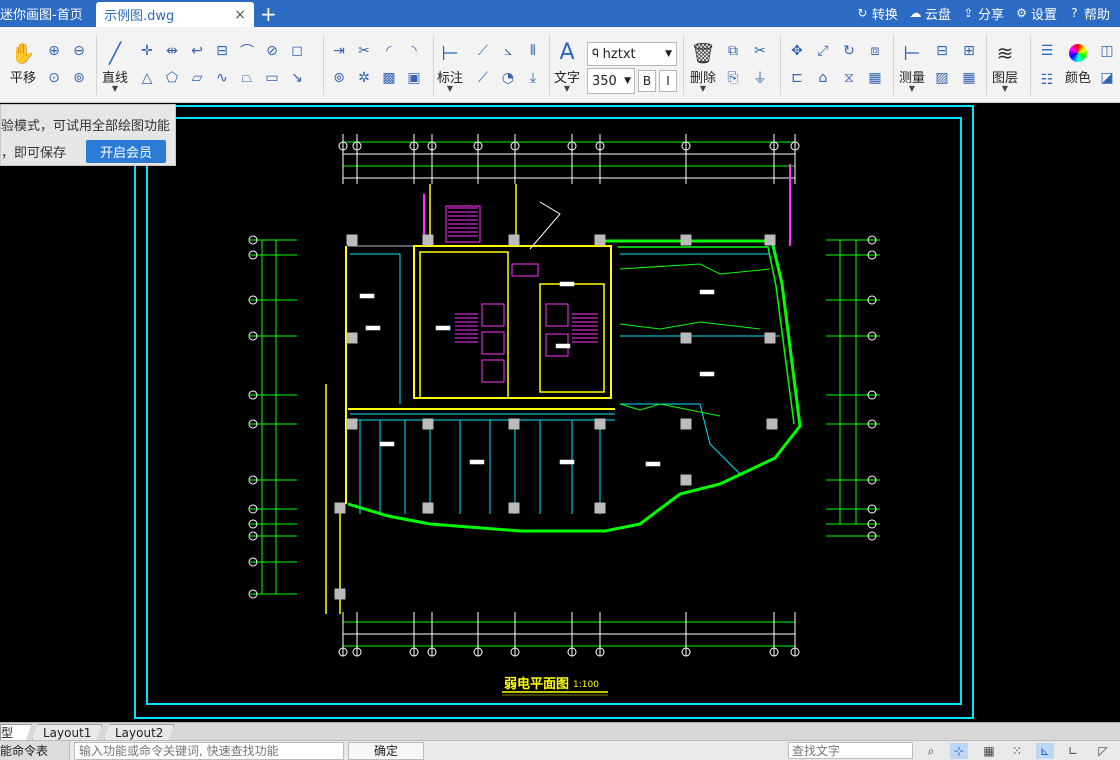  Describe the element at coordinates (1103, 751) in the screenshot. I see `object-snap-icon: ◸` at that location.